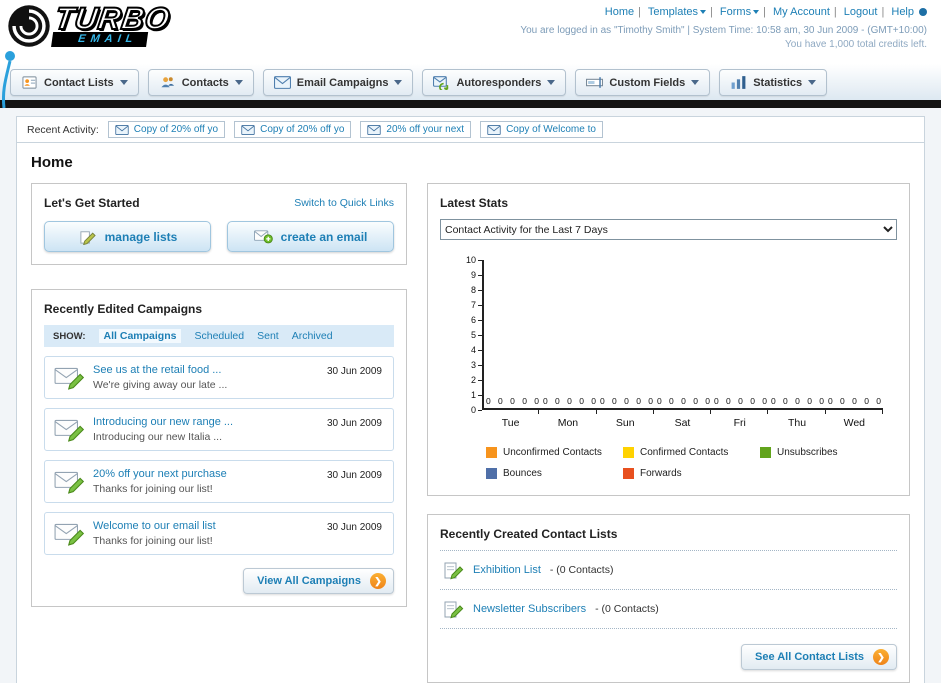 The height and width of the screenshot is (683, 941). Describe the element at coordinates (668, 229) in the screenshot. I see `stats-period-select: Contact Activity for the Last 7 Days` at that location.